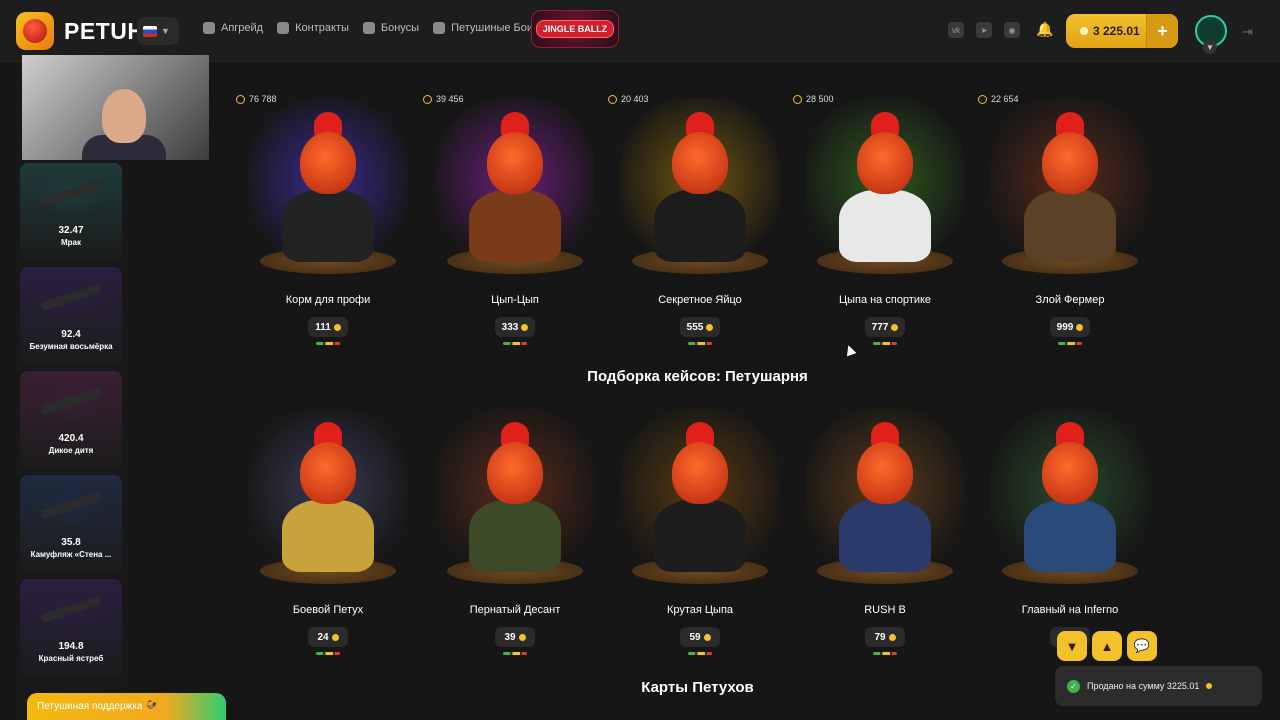 The width and height of the screenshot is (1280, 720). I want to click on case-price: 777, so click(885, 327).